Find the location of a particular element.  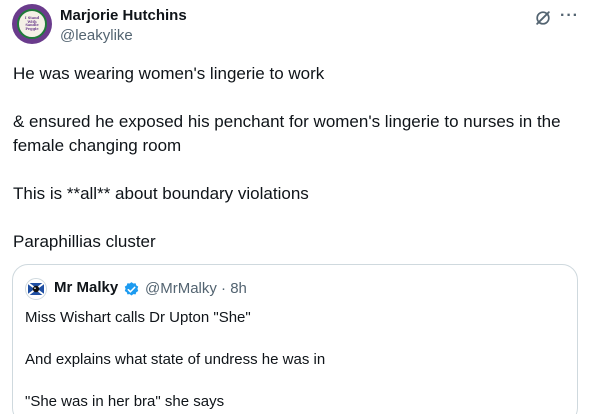

grok-icon is located at coordinates (543, 18).